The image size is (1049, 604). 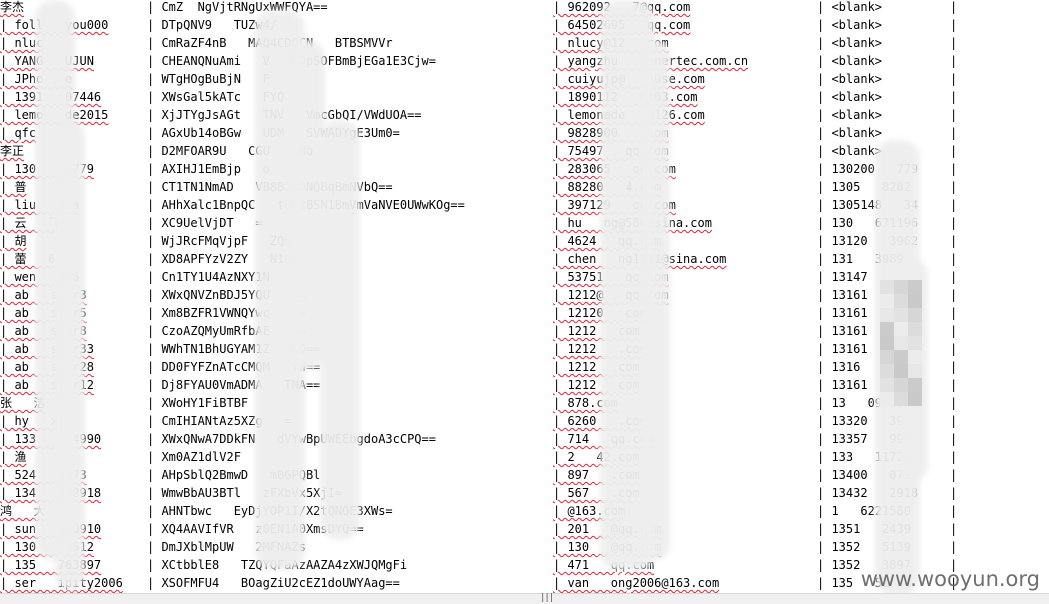 What do you see at coordinates (842, 277) in the screenshot?
I see `cell-phone: | 13147` at bounding box center [842, 277].